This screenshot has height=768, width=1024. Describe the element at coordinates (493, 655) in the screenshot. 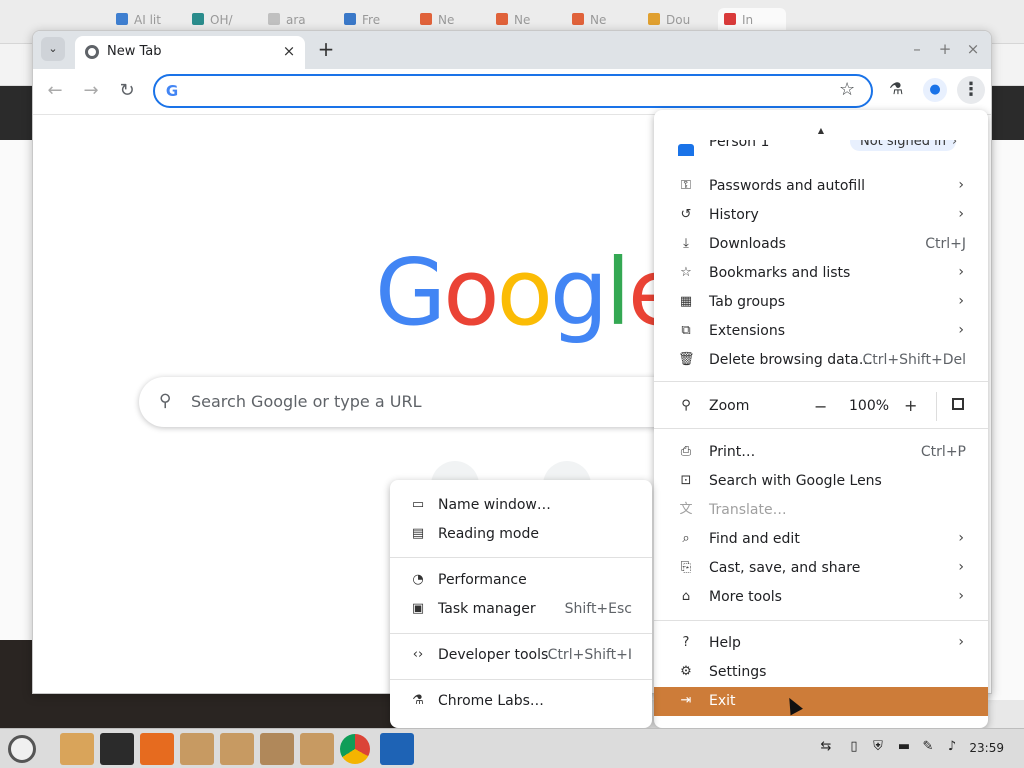

I see `menu-item-label: Developer tools` at that location.